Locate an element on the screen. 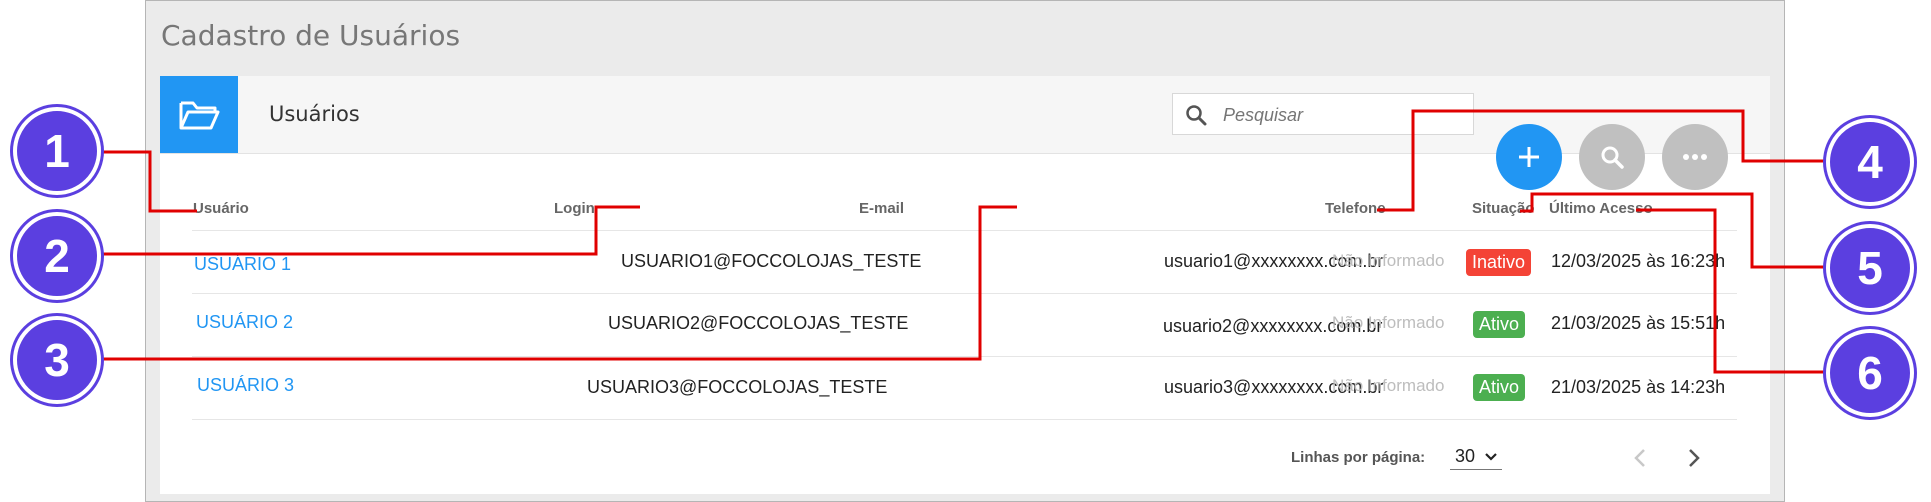  callout-4: 4 is located at coordinates (1870, 162).